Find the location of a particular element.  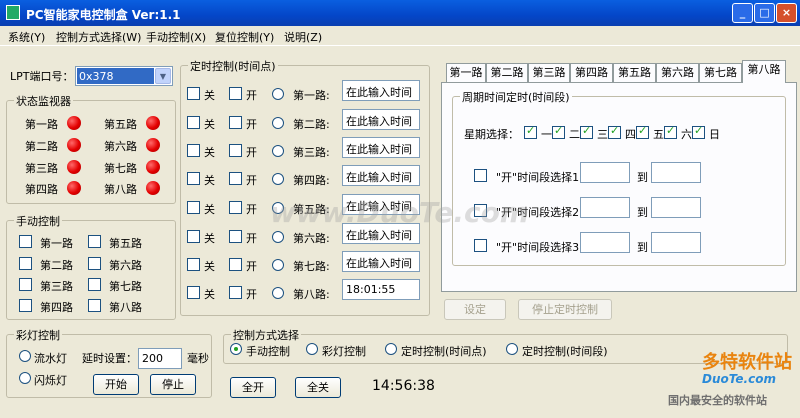

stop-timer-button: 停止定时控制 is located at coordinates (565, 309).